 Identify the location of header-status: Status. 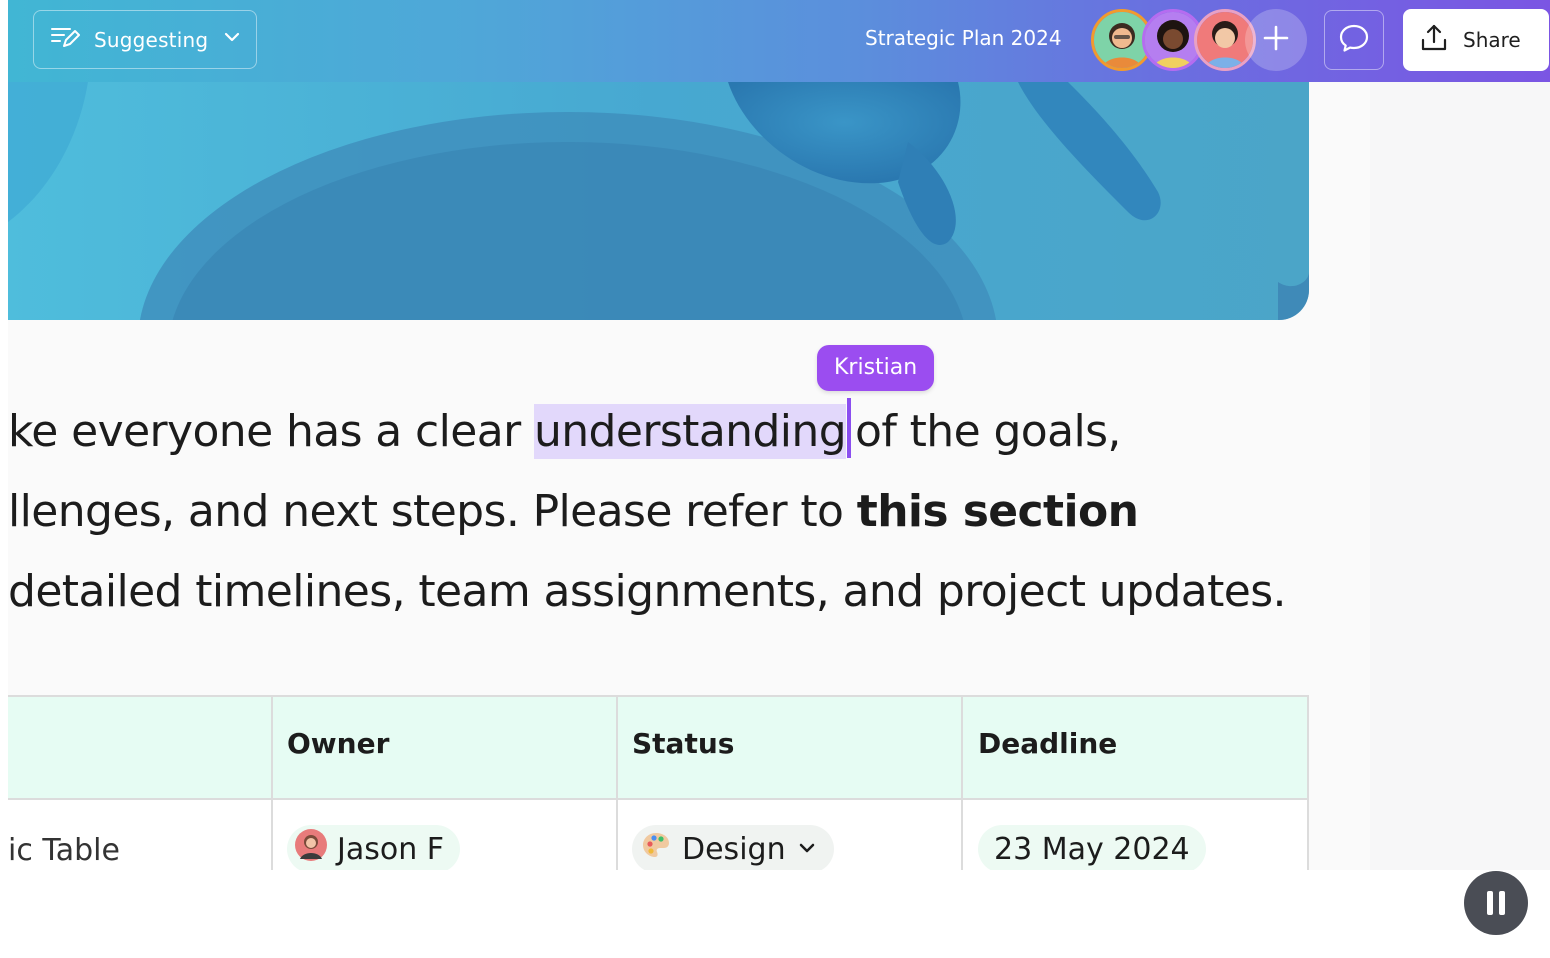
(683, 743).